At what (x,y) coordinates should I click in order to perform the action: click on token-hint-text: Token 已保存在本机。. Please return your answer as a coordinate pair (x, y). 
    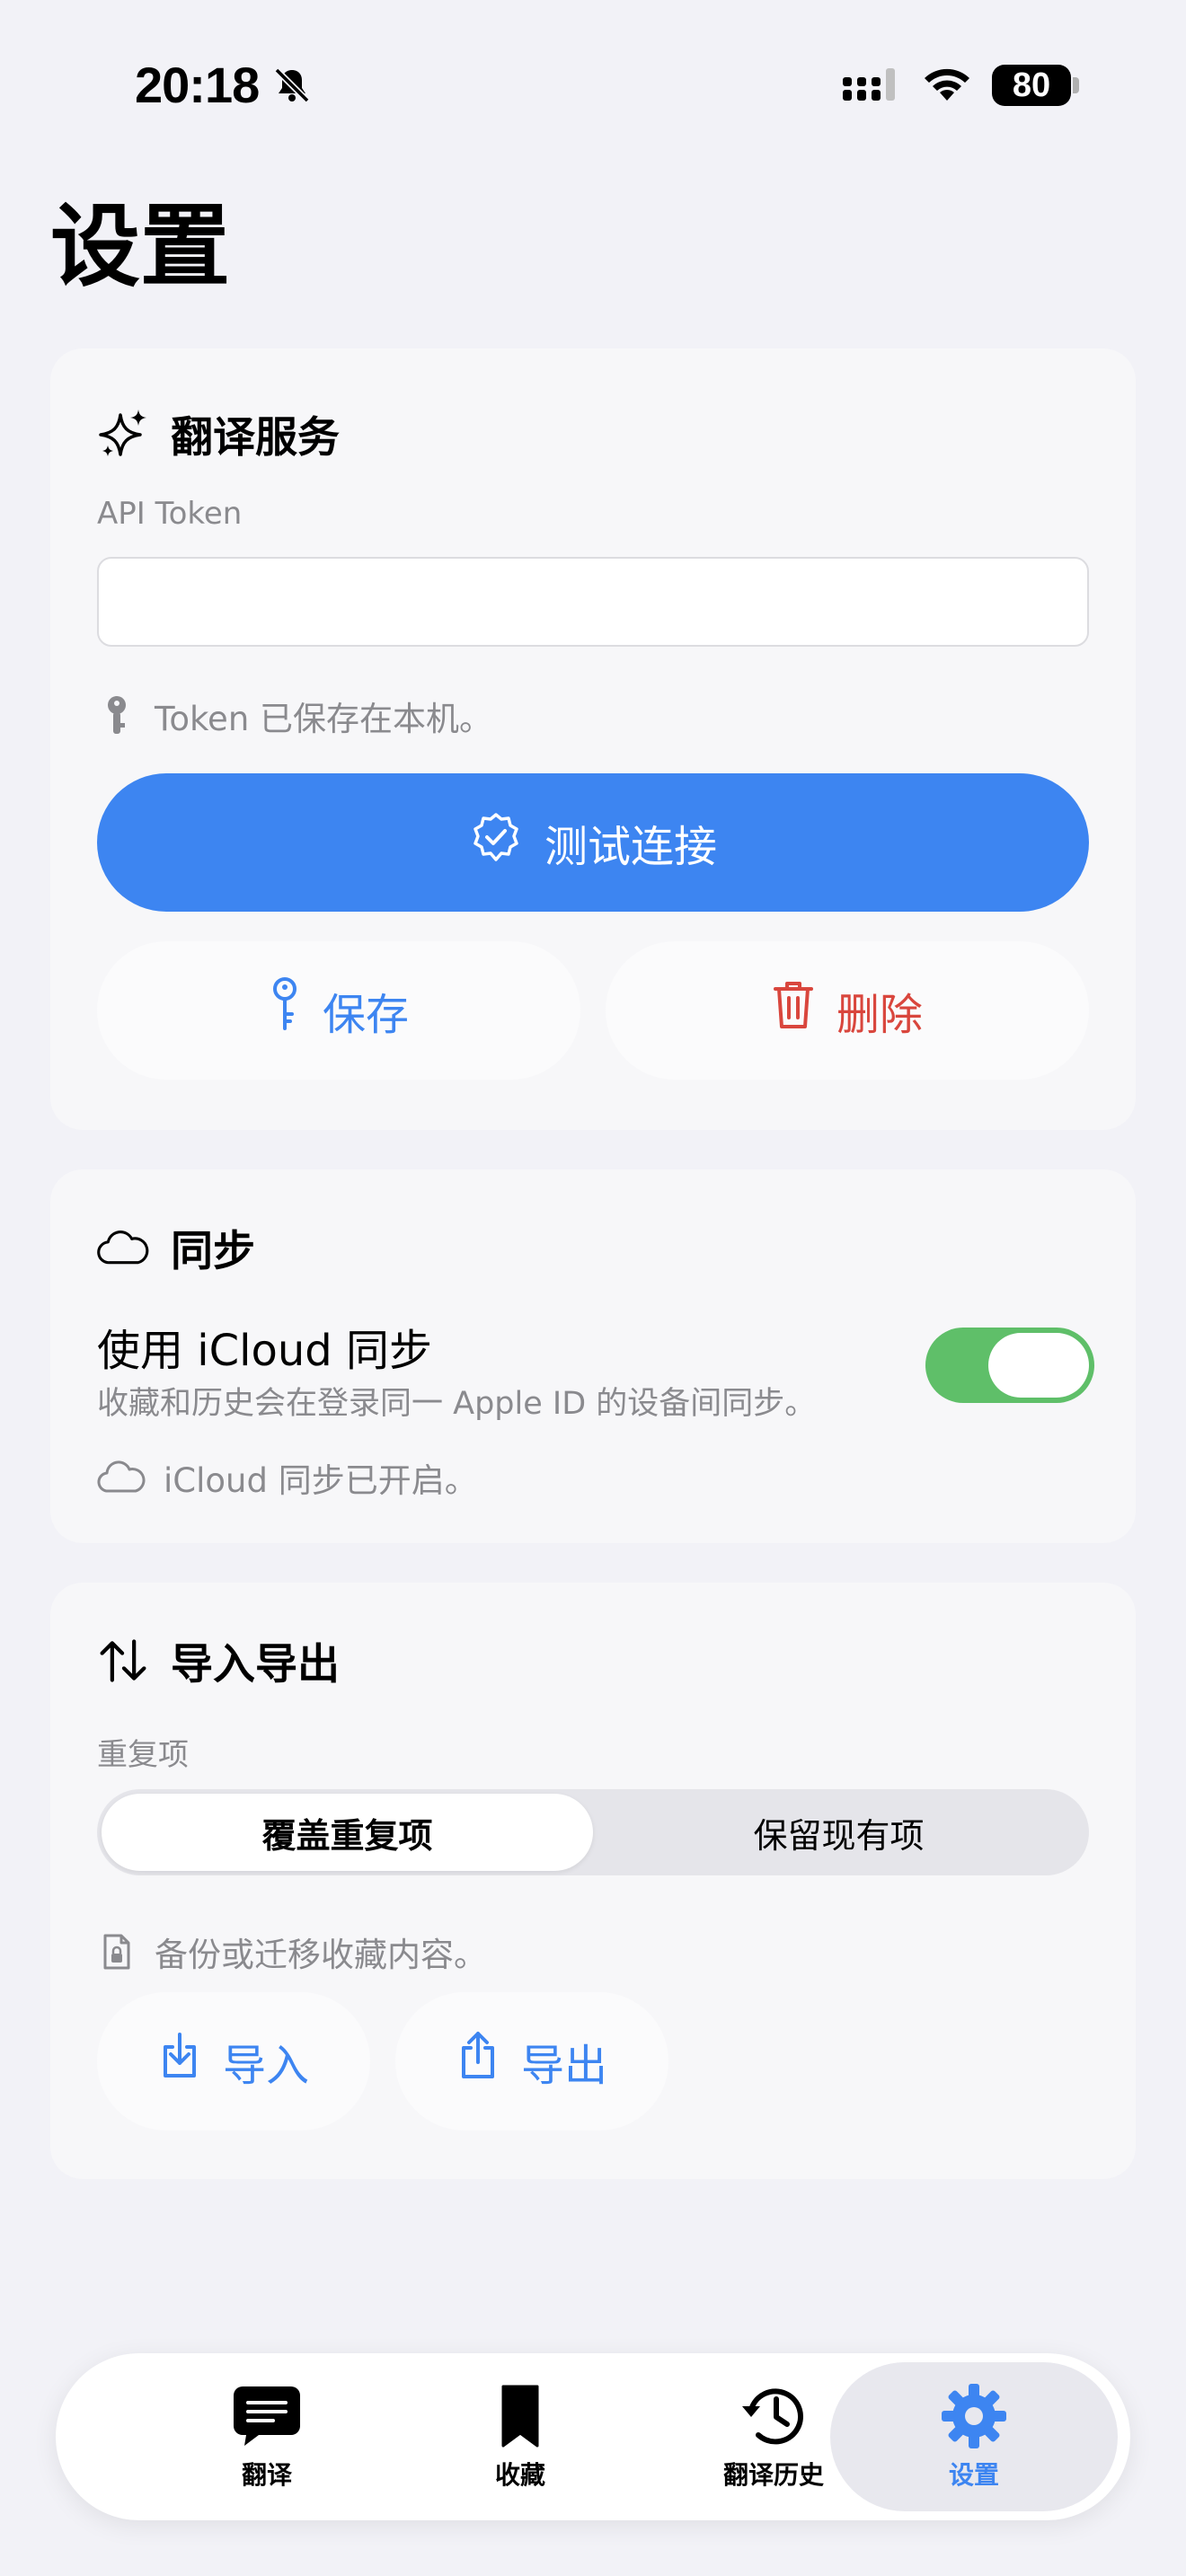
    Looking at the image, I should click on (324, 719).